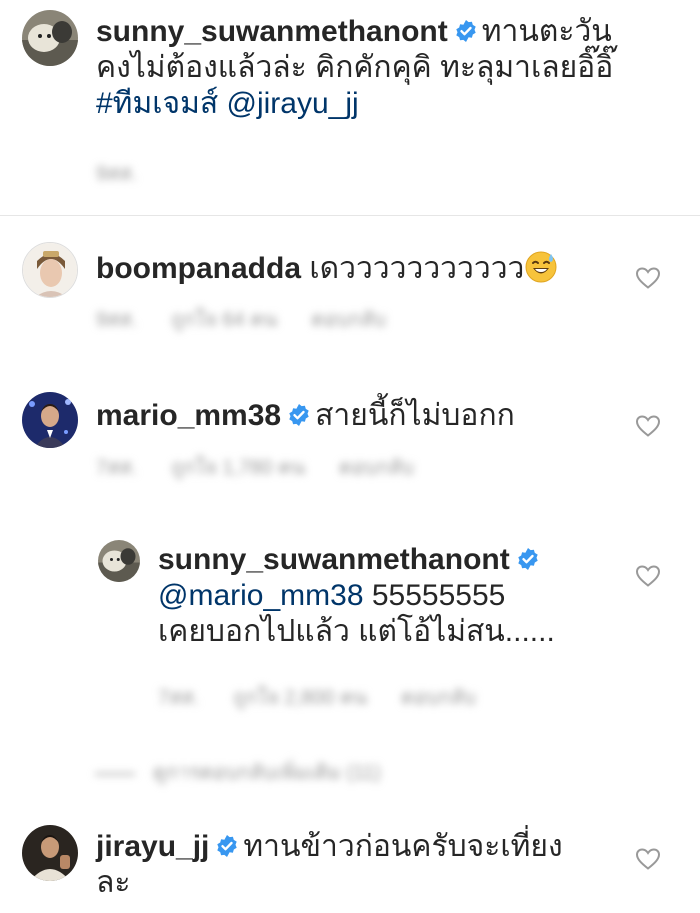  I want to click on caption-time: 9สส., so click(117, 174).